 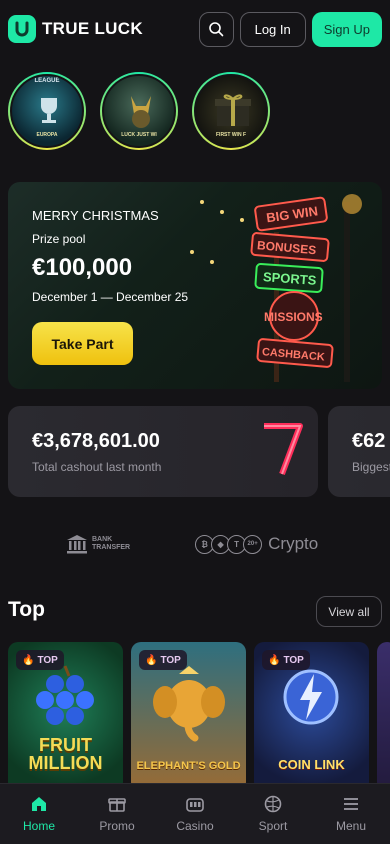 I want to click on banner-dates: December 1 — December 25, so click(x=110, y=297).